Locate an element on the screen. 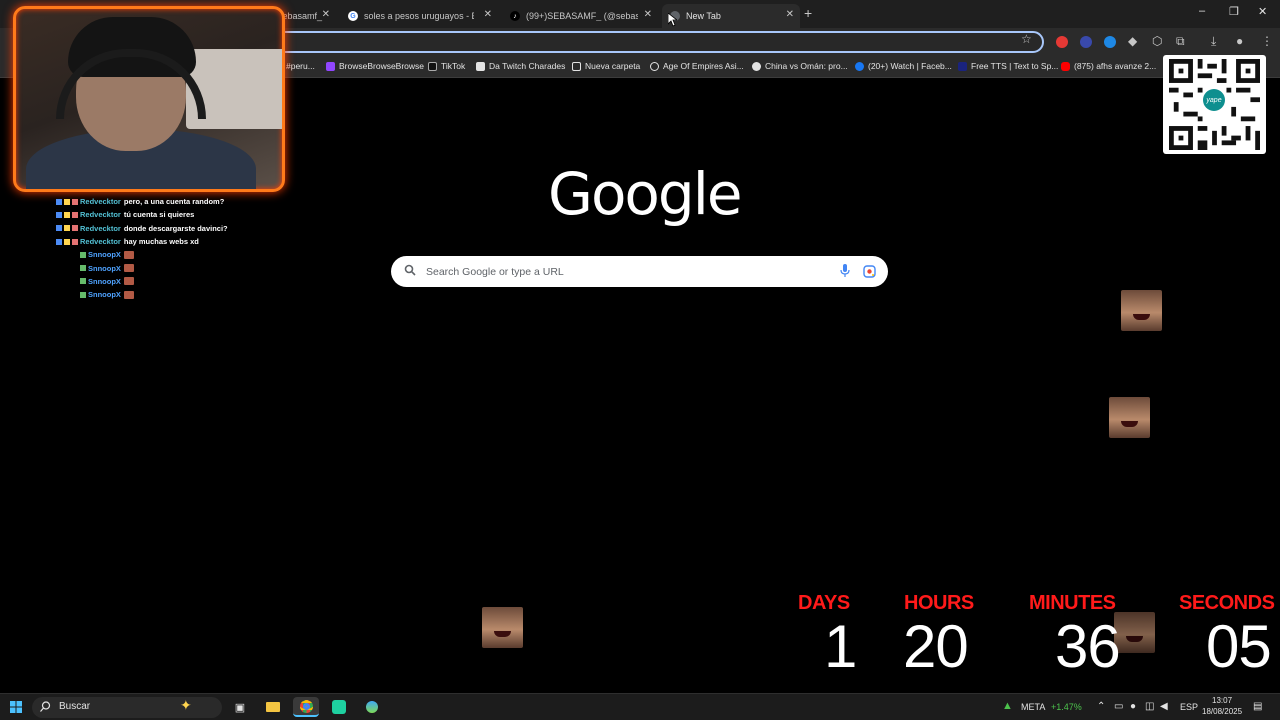 The height and width of the screenshot is (720, 1280). extension-shield-icon is located at coordinates (1110, 42).